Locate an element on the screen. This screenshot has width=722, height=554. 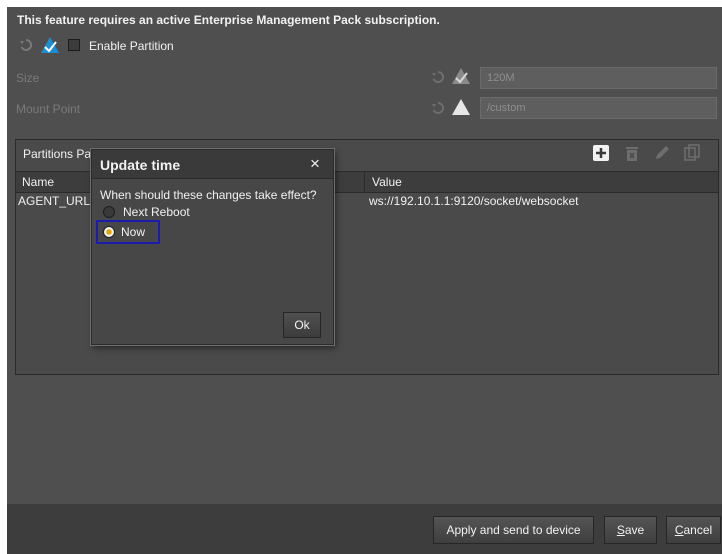
radio-now-selected is located at coordinates (109, 232).